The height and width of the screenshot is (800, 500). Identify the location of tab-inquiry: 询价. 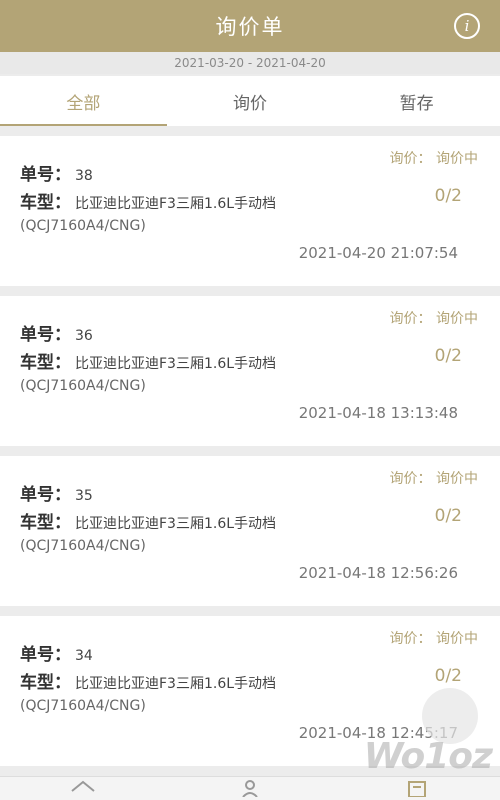
(250, 101).